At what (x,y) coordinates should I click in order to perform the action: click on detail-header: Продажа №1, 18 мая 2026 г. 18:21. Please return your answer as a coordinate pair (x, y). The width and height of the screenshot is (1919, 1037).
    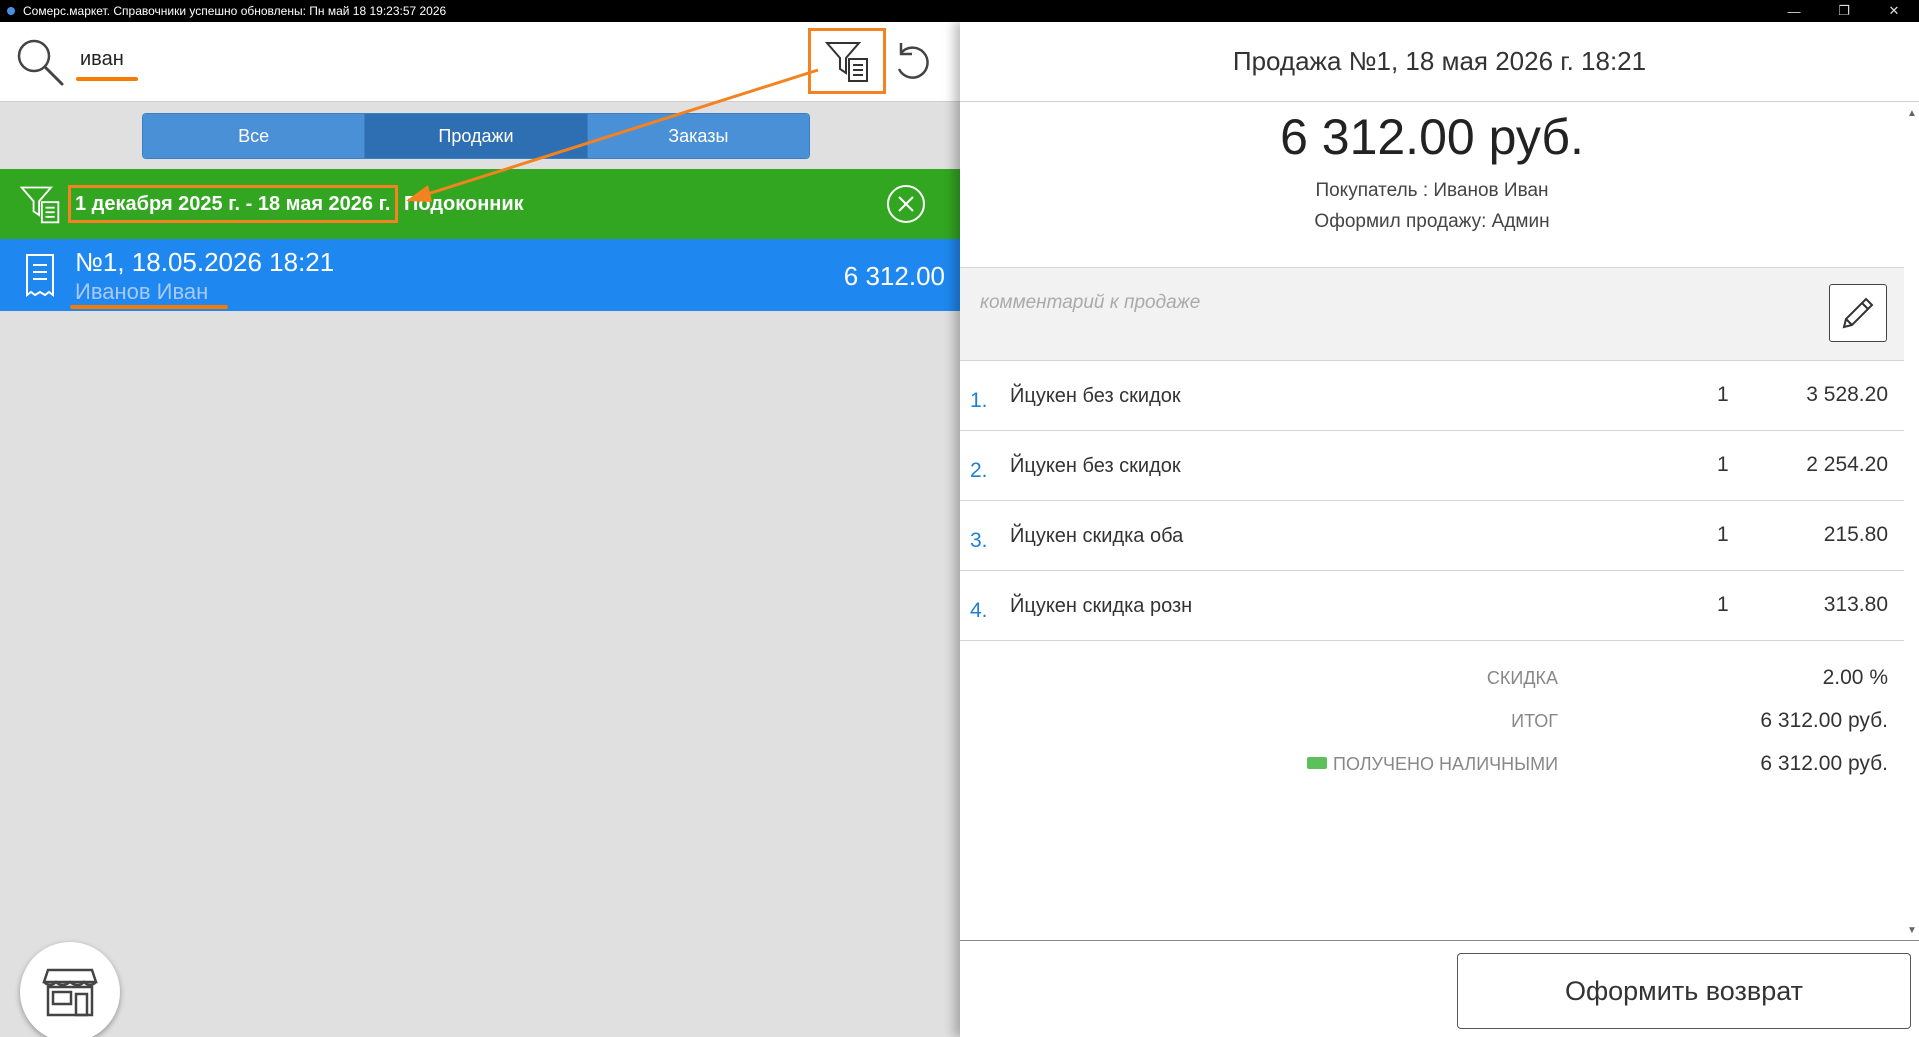
    Looking at the image, I should click on (1439, 62).